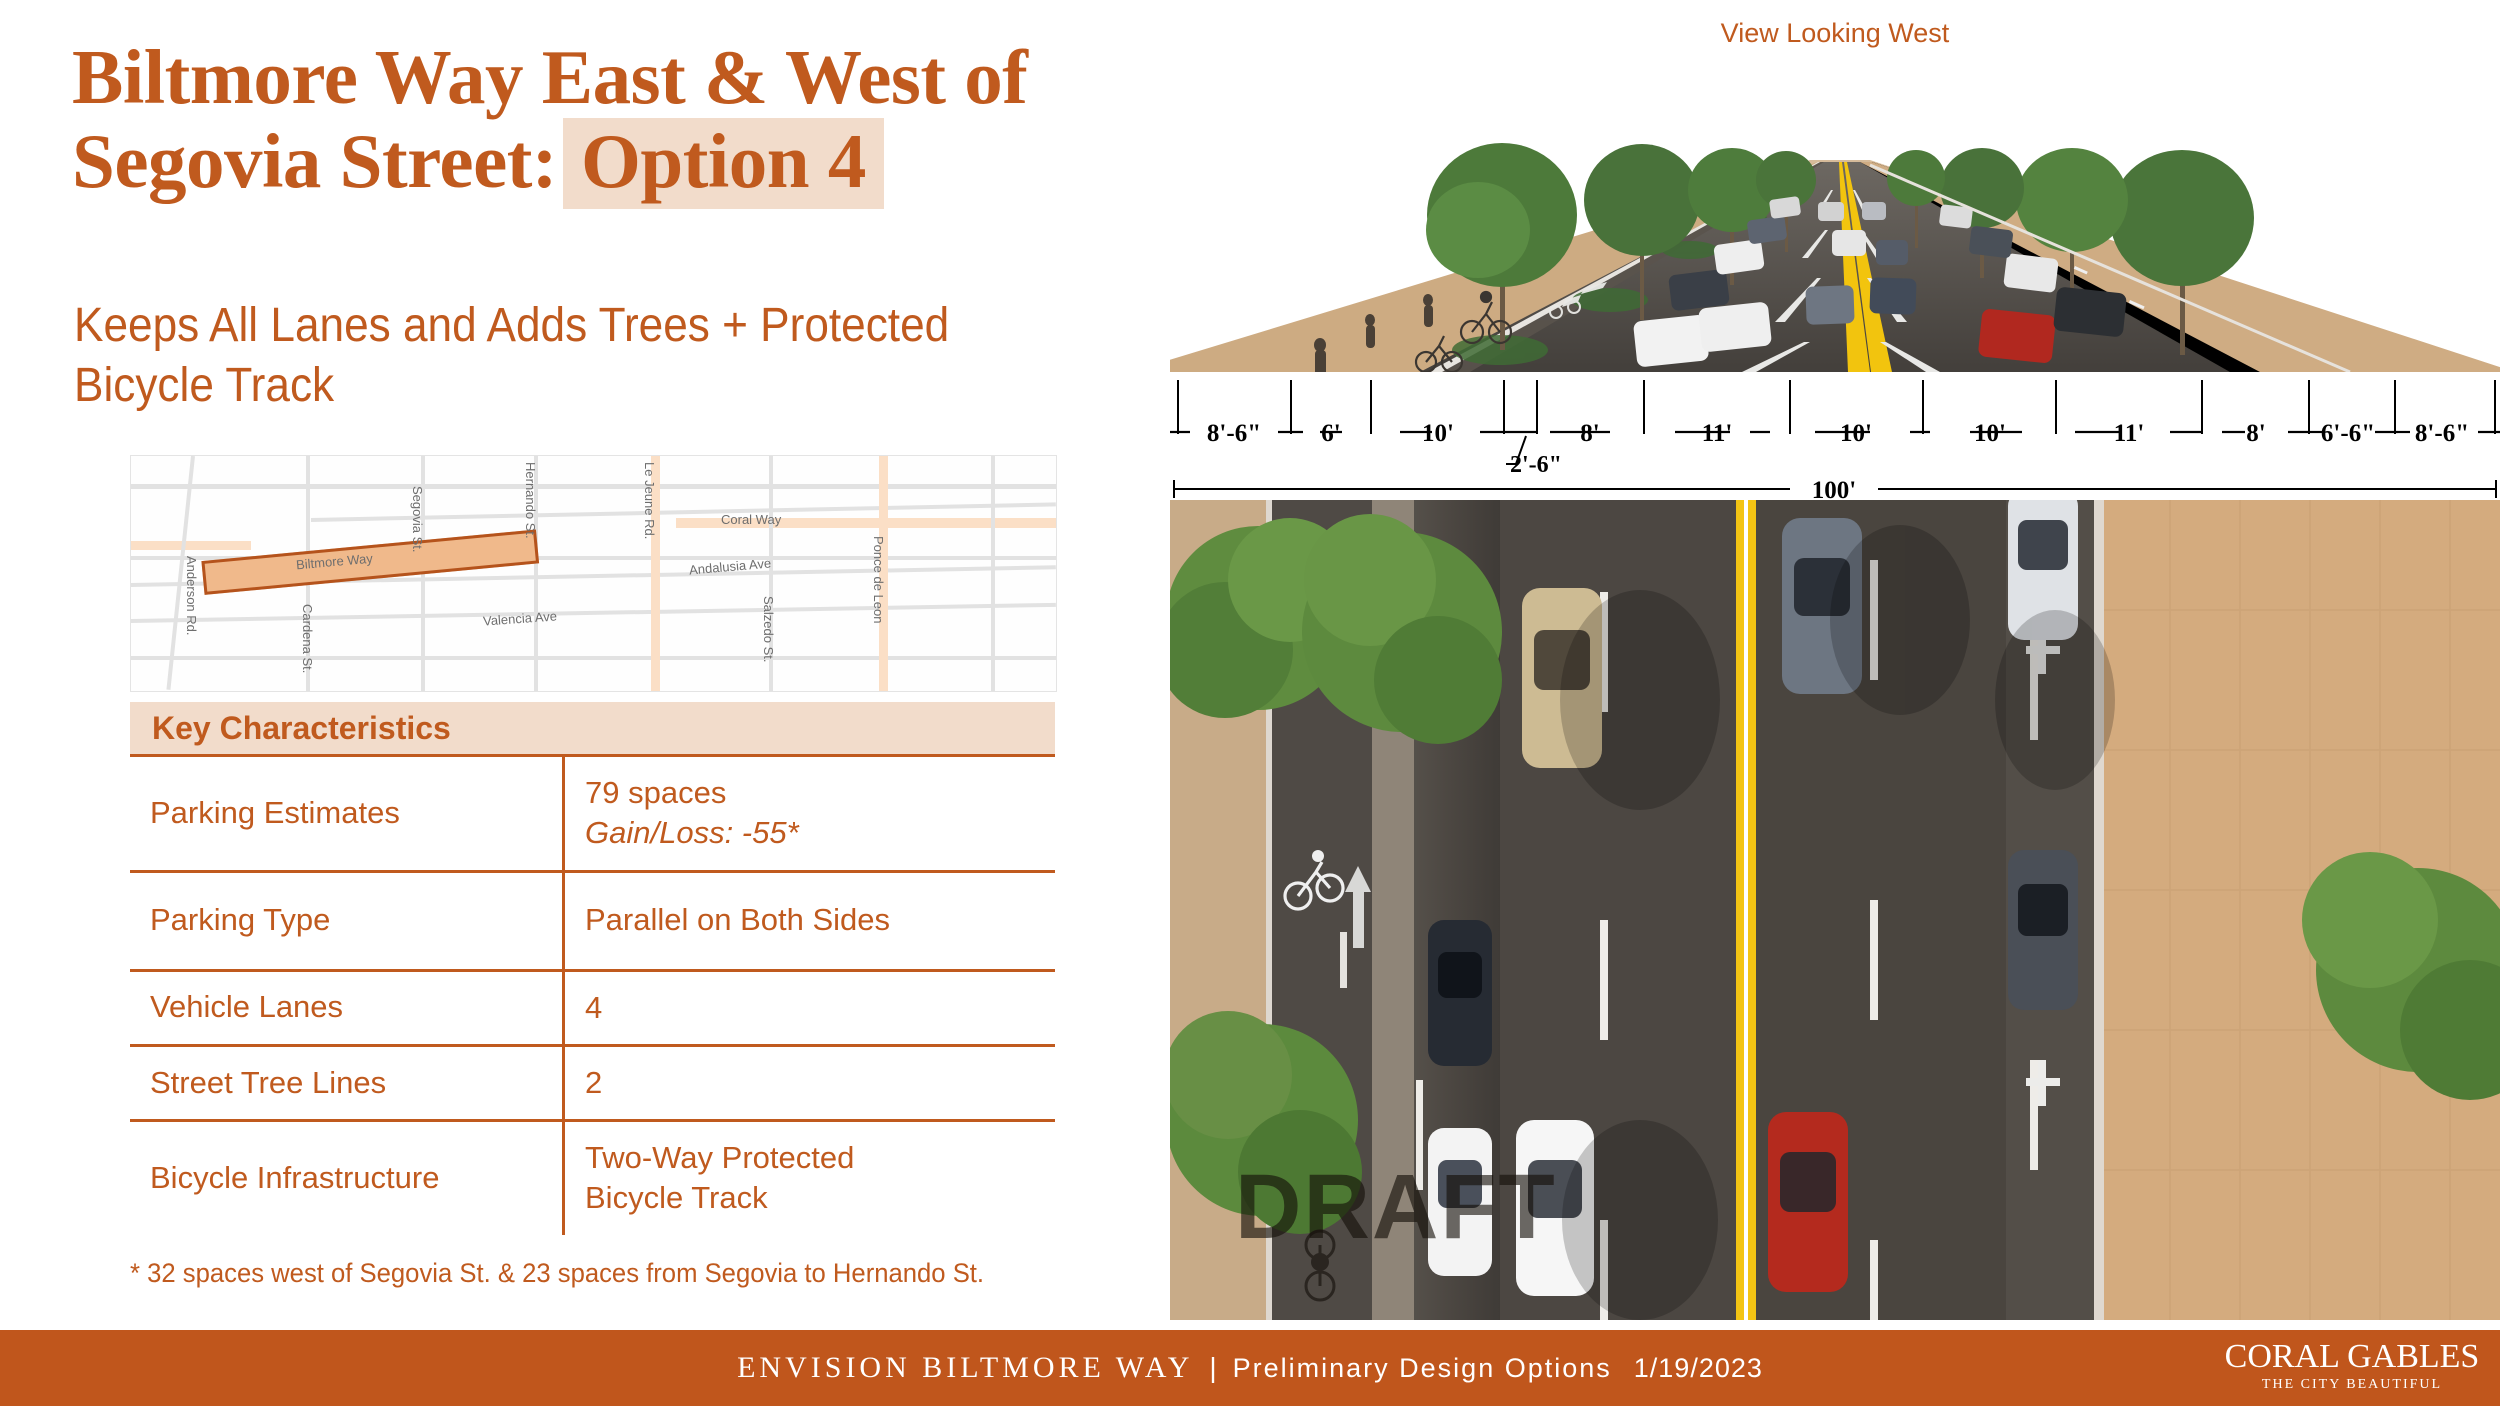  Describe the element at coordinates (1589, 433) in the screenshot. I see `dim-label-4: 8'` at that location.